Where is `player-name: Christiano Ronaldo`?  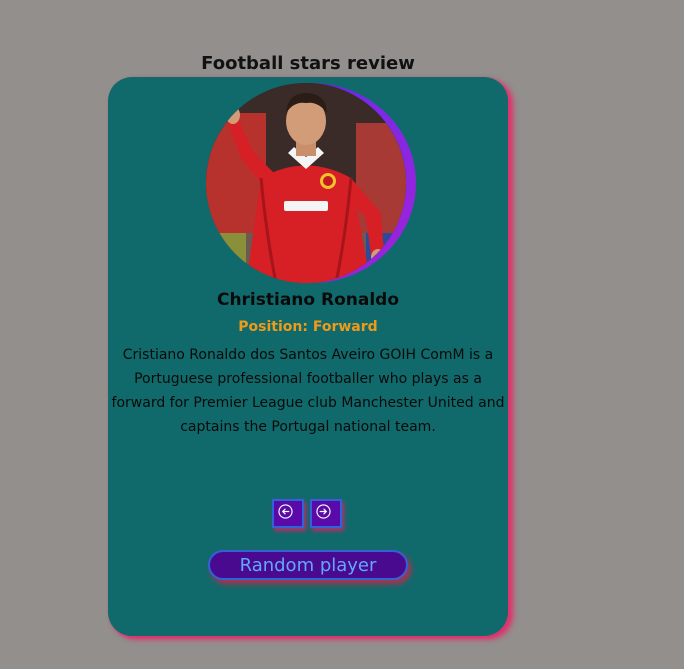
player-name: Christiano Ronaldo is located at coordinates (308, 300).